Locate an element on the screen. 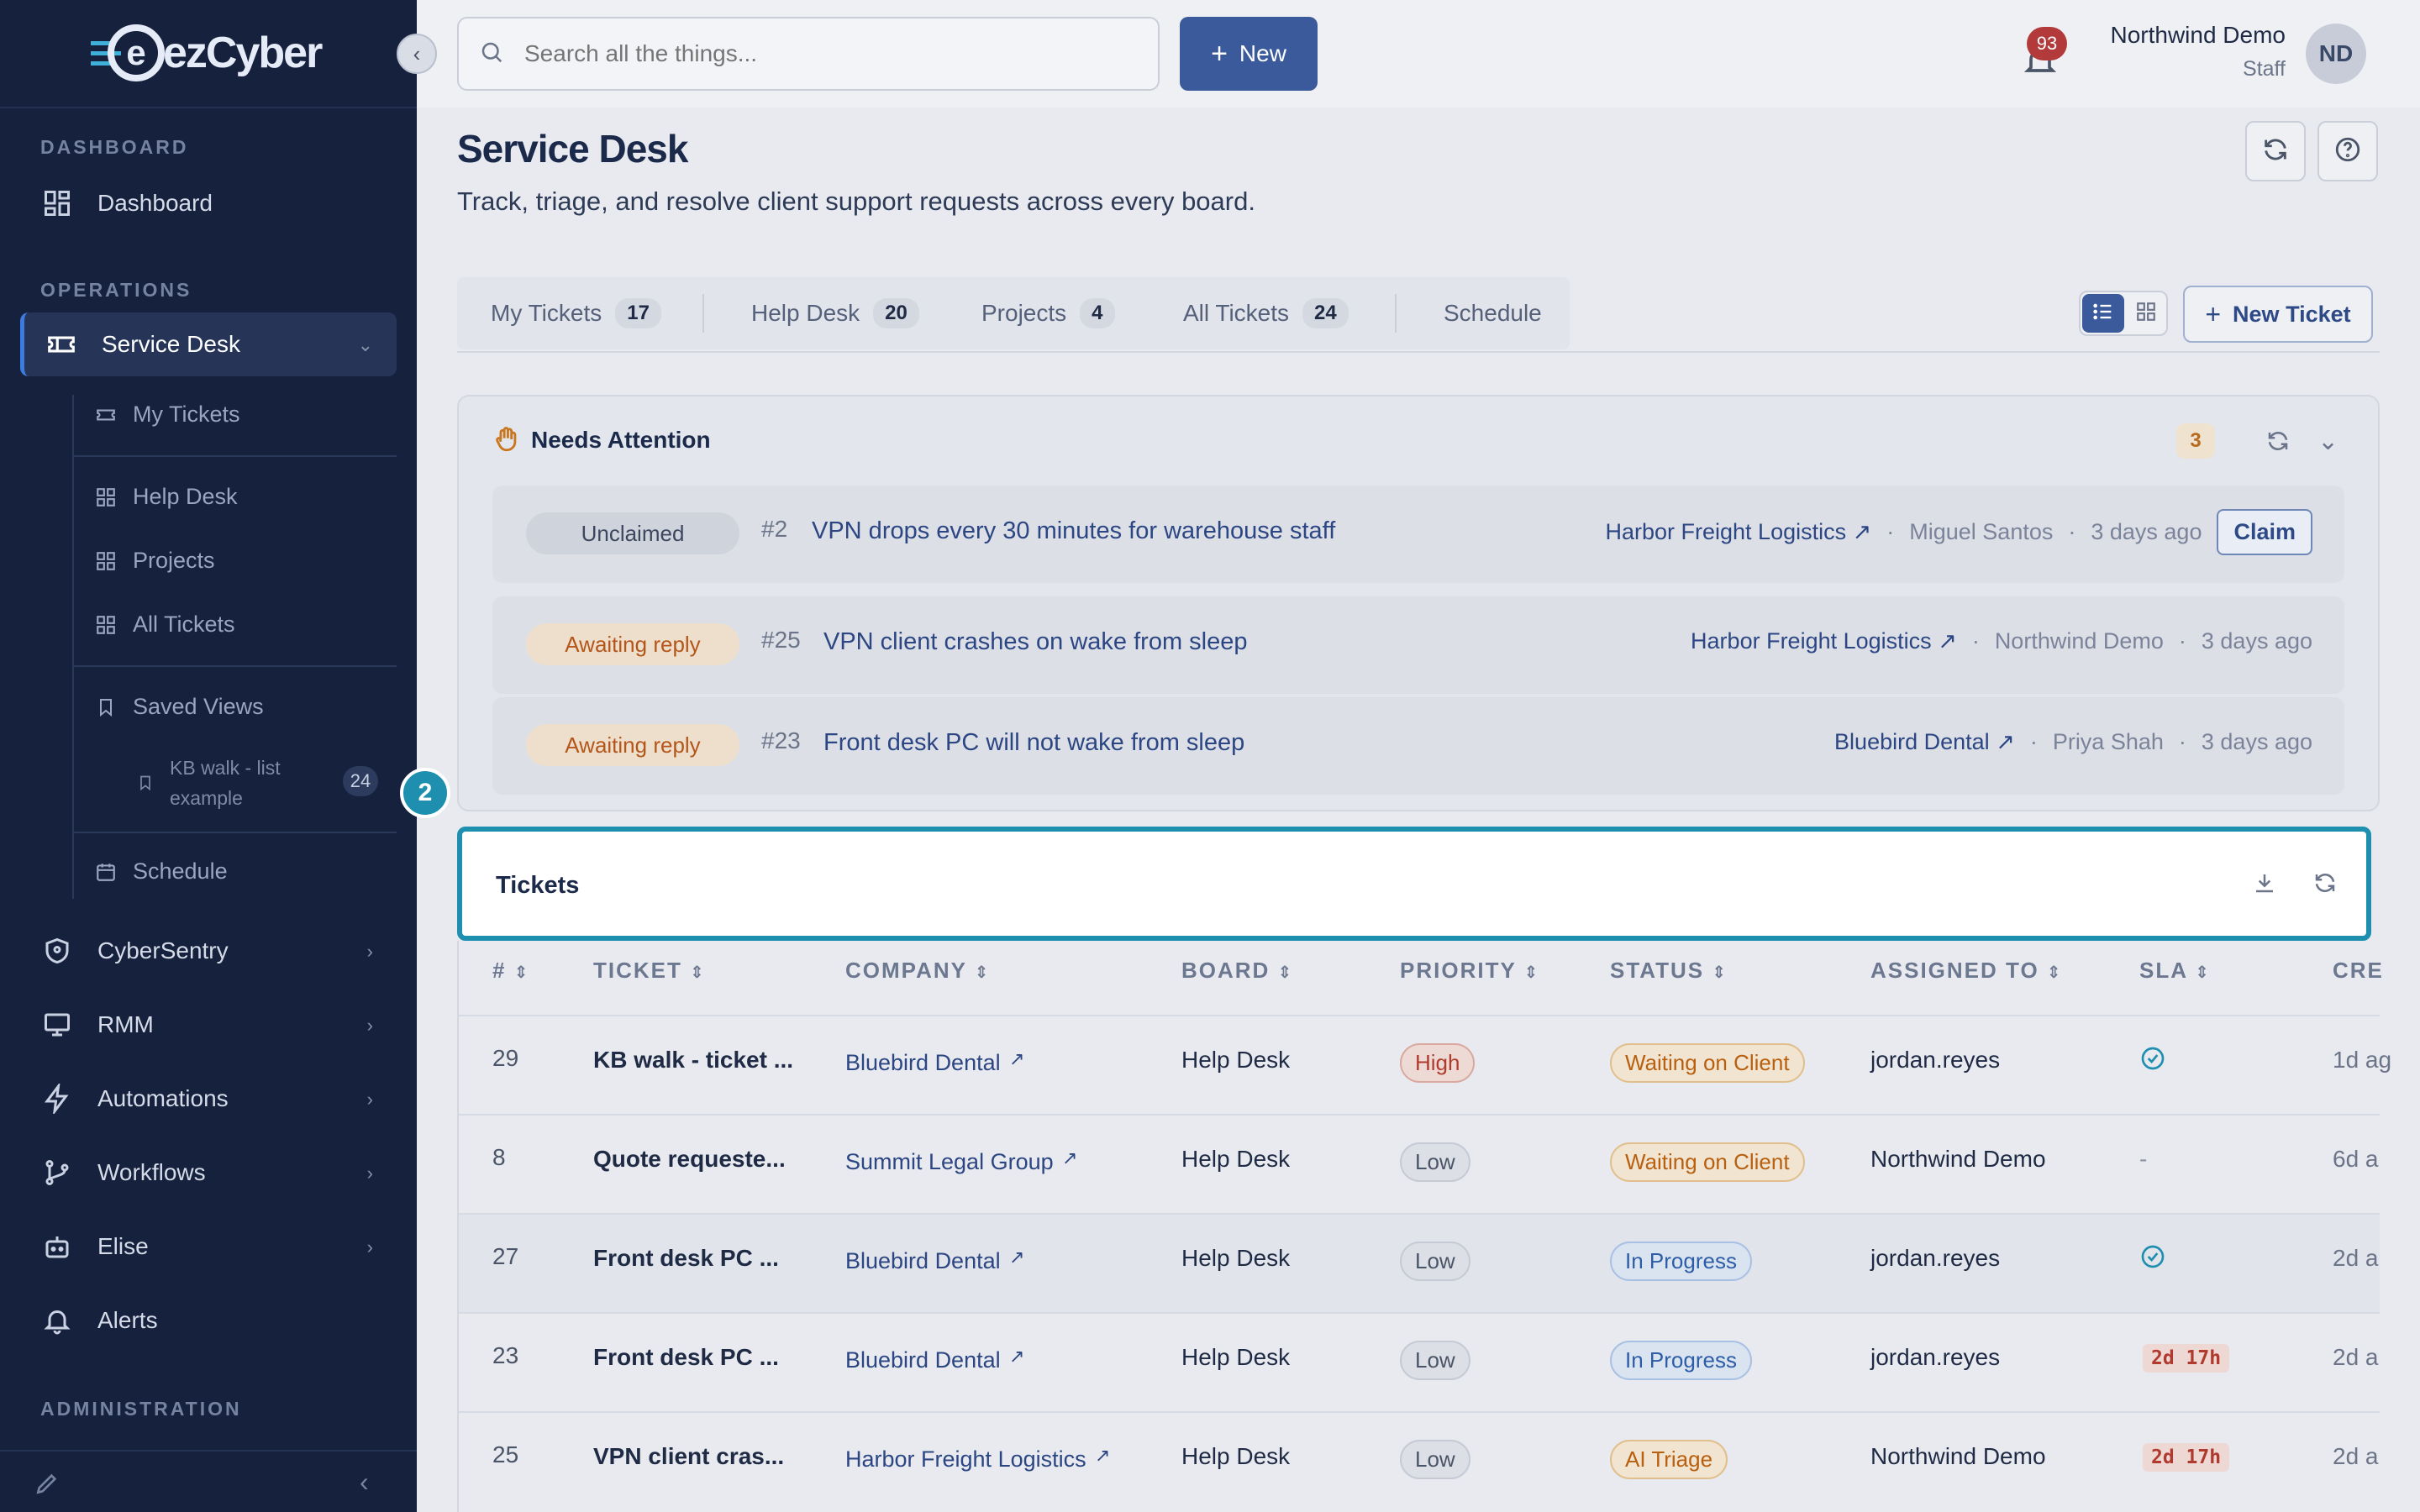 This screenshot has width=2420, height=1512. sidebar-item-alerts: Alerts is located at coordinates (208, 1320).